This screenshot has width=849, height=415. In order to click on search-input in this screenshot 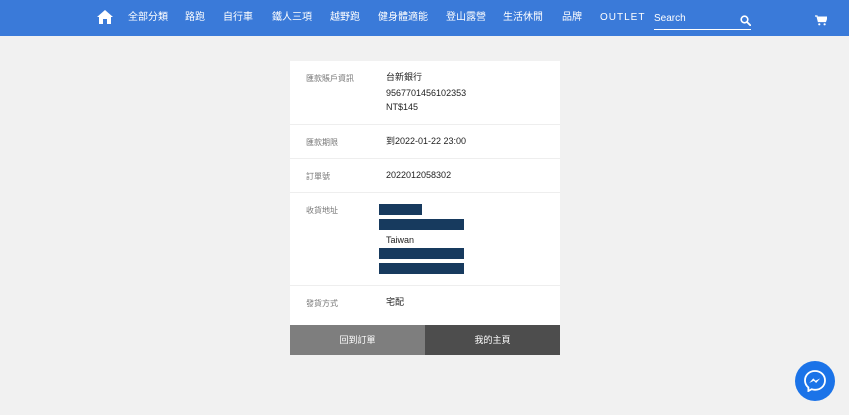, I will do `click(694, 18)`.